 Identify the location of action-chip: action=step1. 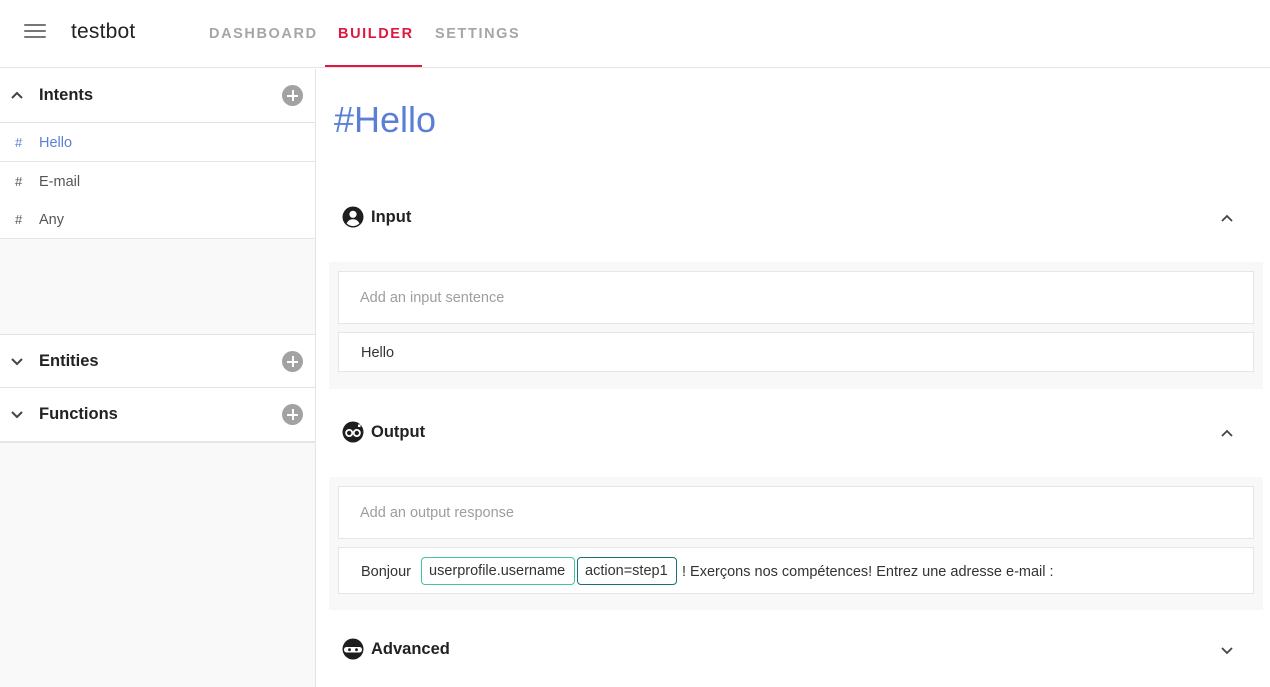
(627, 571).